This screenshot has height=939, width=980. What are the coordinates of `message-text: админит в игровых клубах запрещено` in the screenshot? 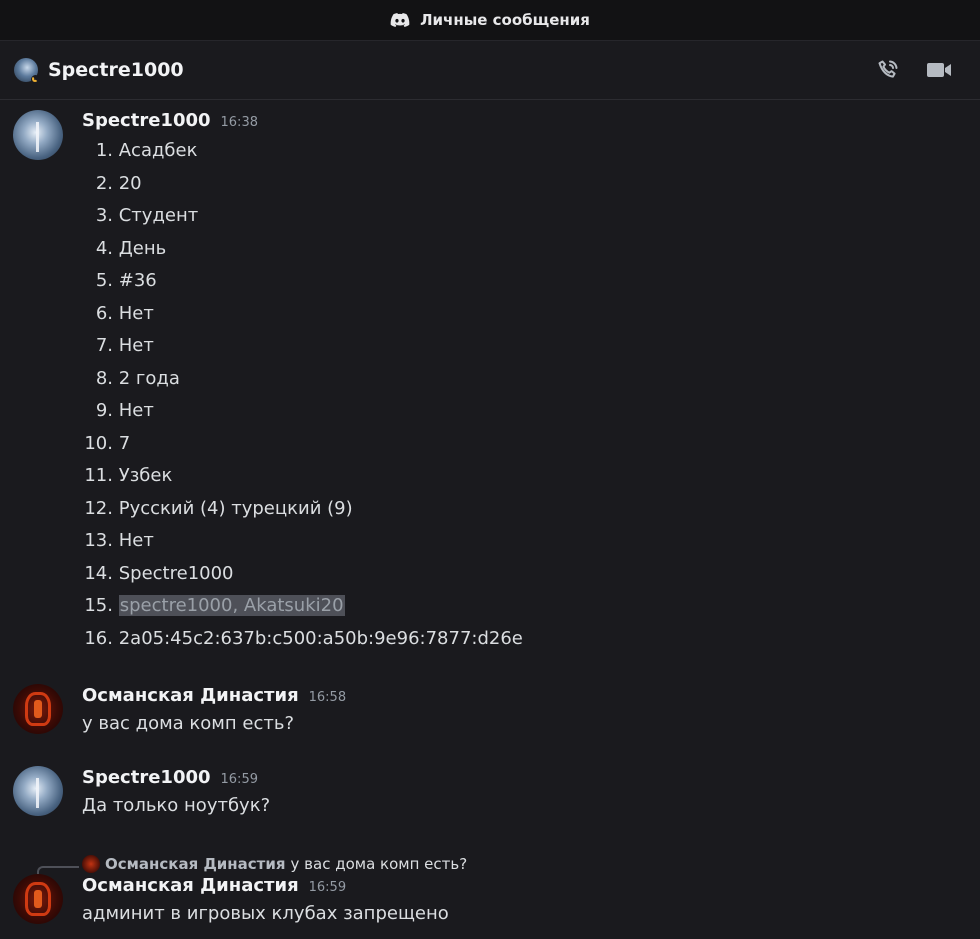 It's located at (265, 913).